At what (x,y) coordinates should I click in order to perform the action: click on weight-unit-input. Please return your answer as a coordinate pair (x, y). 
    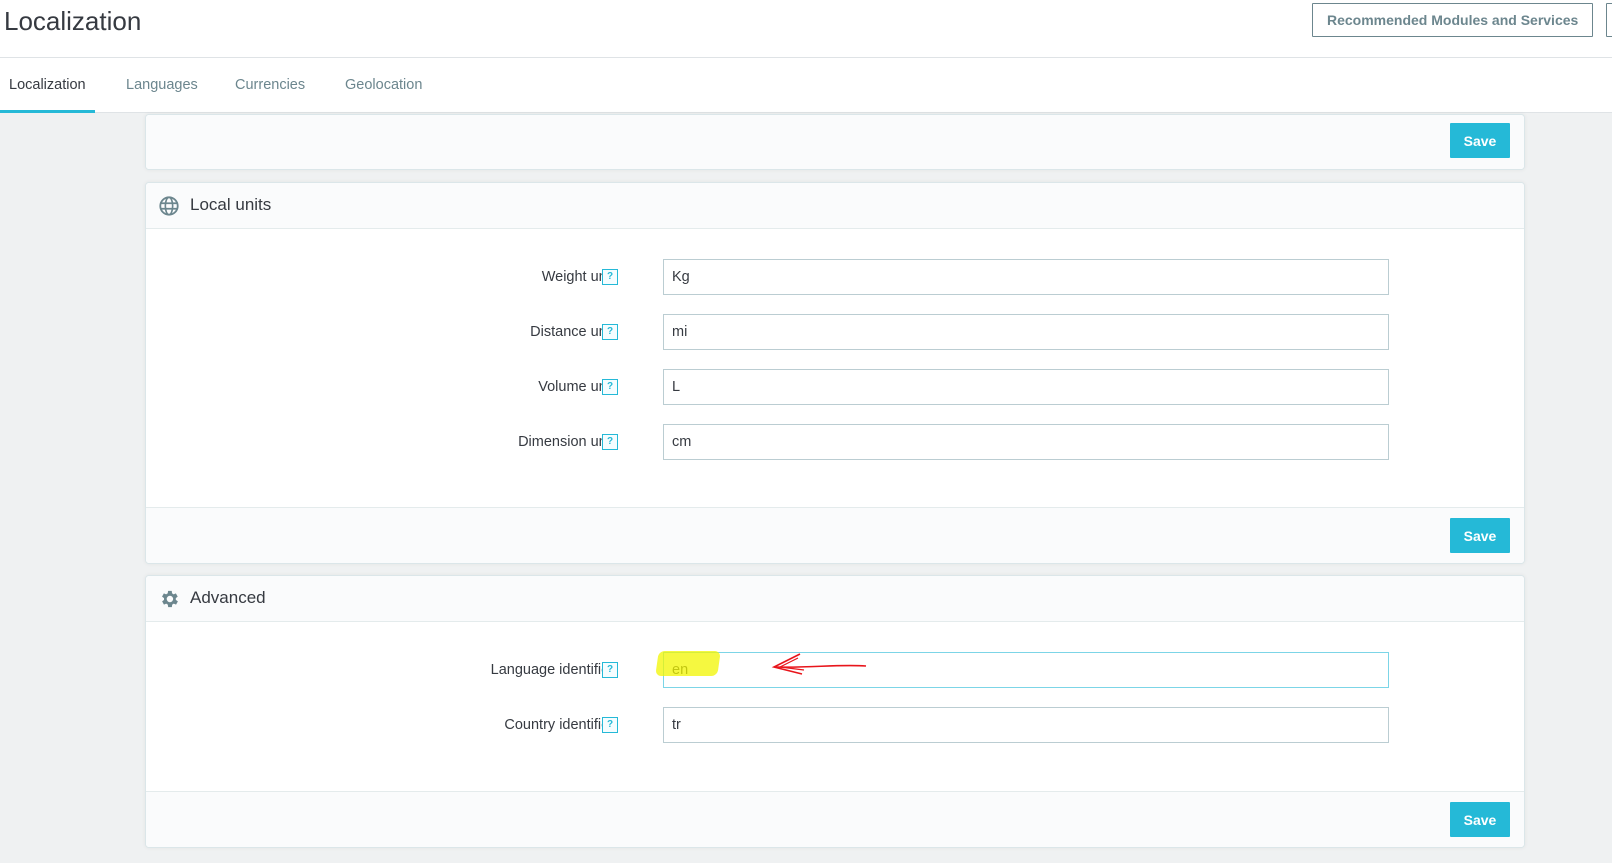
    Looking at the image, I should click on (1026, 277).